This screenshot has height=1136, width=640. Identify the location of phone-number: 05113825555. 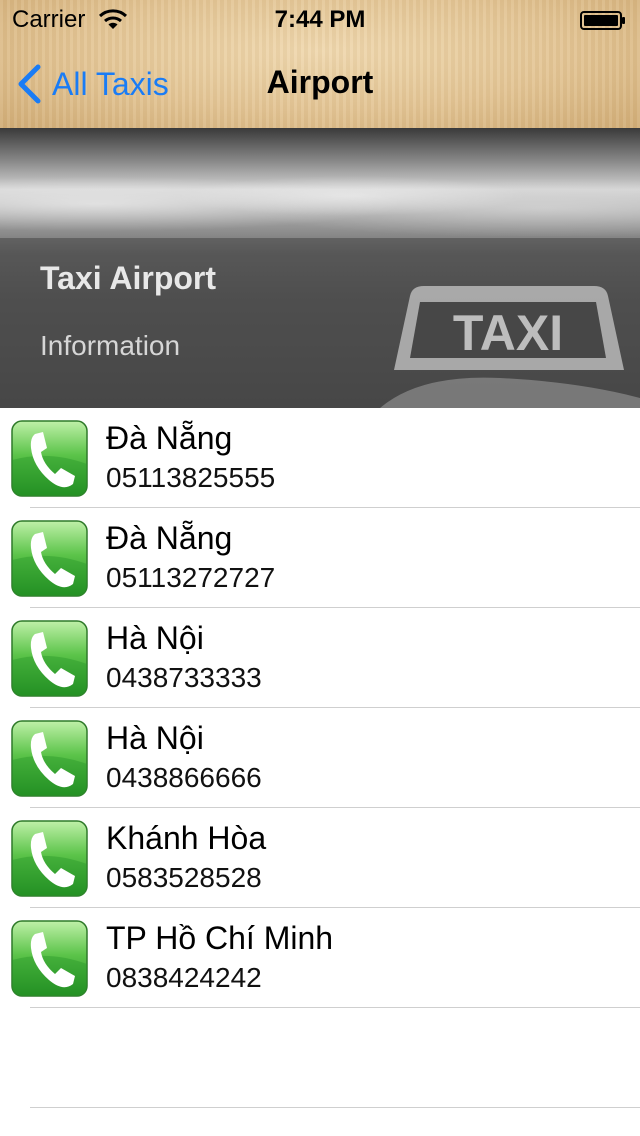
(191, 477).